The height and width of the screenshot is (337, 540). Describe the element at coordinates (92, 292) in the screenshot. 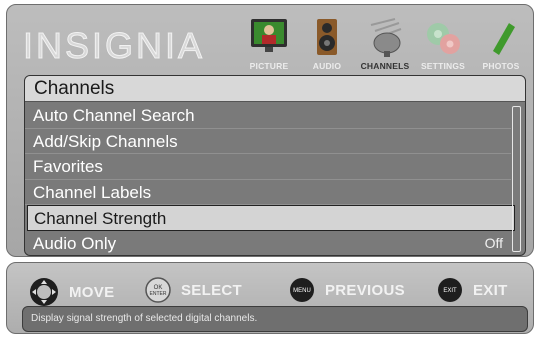

I see `hint-move-label: MOVE` at that location.